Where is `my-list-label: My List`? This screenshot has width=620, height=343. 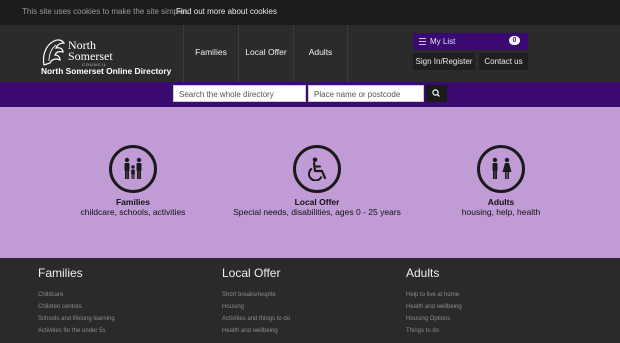 my-list-label: My List is located at coordinates (443, 41).